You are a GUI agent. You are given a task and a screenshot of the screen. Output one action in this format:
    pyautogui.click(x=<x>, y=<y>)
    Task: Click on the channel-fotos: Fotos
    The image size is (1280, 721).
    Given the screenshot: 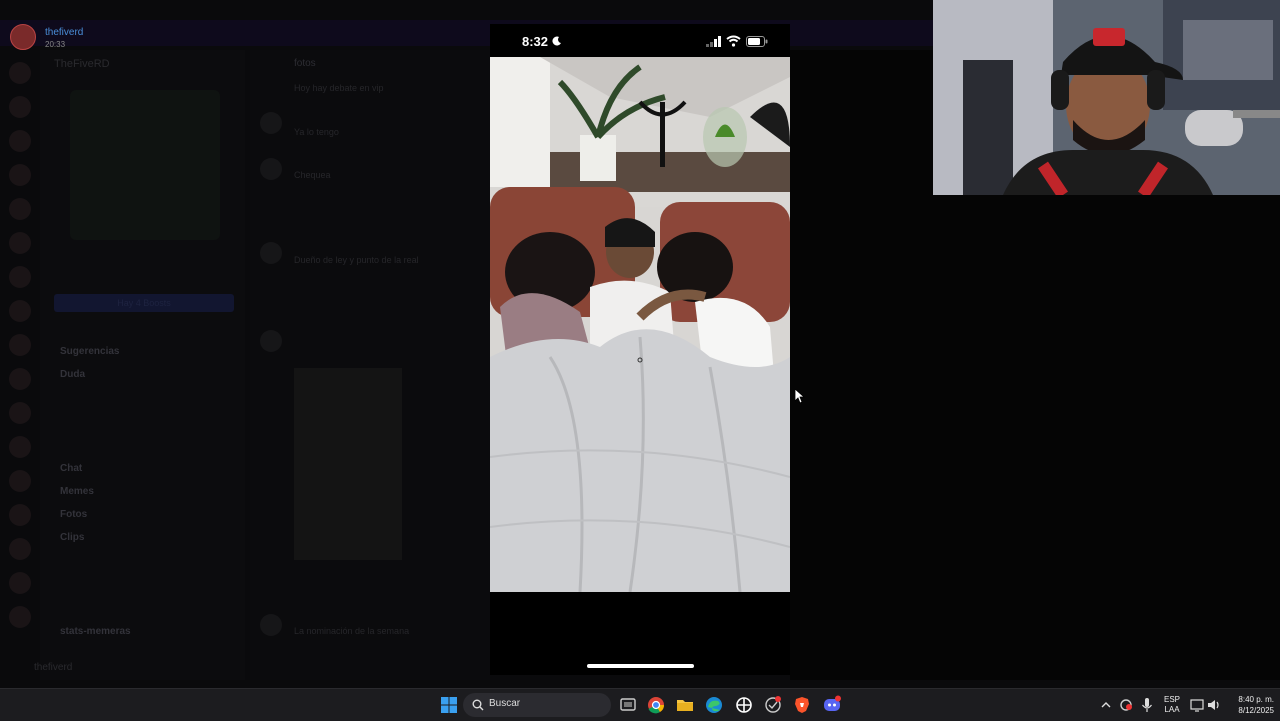 What is the action you would take?
    pyautogui.click(x=73, y=514)
    